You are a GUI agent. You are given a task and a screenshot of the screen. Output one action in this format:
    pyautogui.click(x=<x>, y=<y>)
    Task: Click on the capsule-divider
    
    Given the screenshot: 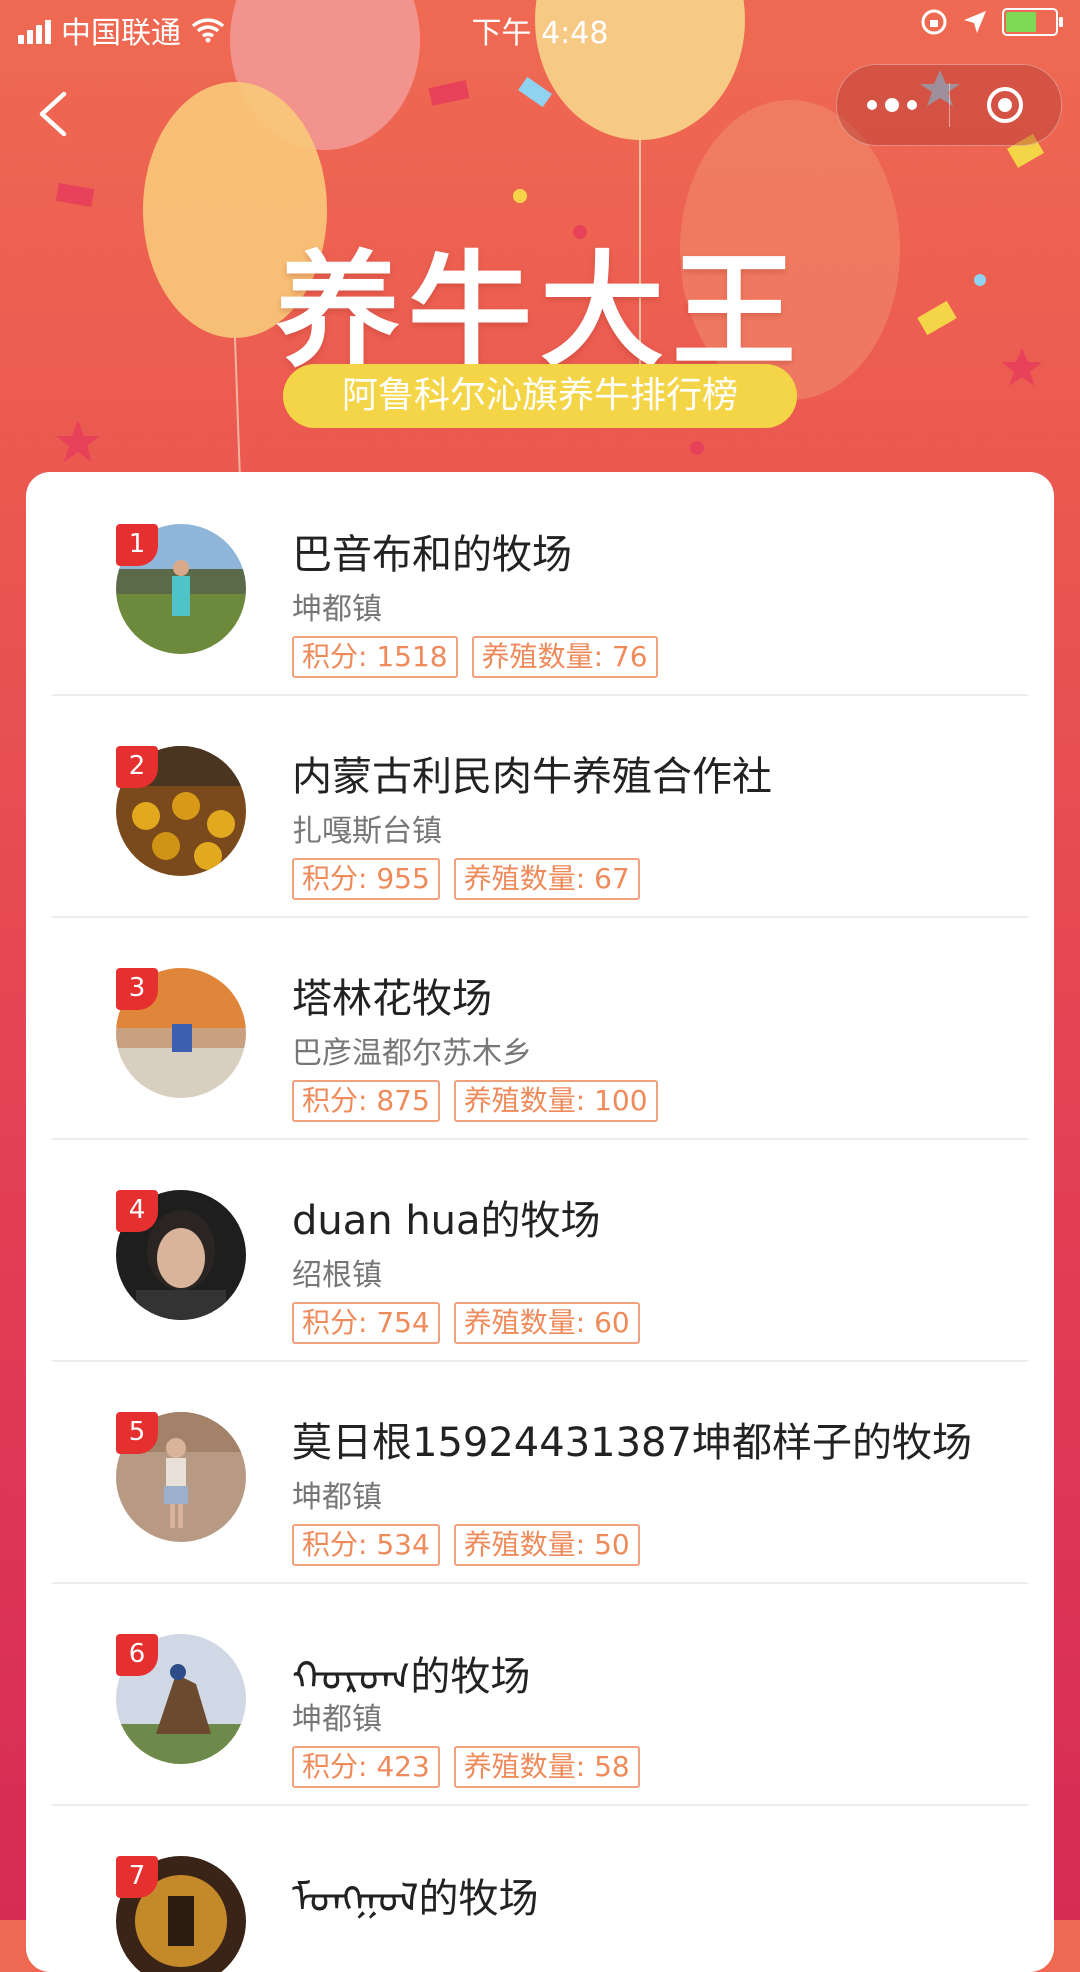 What is the action you would take?
    pyautogui.click(x=949, y=105)
    